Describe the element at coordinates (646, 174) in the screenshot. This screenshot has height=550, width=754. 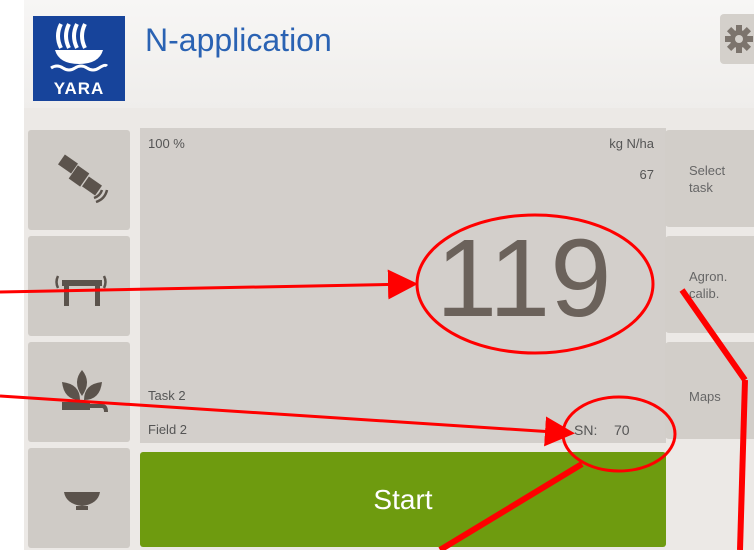
I see `target-value: 67` at that location.